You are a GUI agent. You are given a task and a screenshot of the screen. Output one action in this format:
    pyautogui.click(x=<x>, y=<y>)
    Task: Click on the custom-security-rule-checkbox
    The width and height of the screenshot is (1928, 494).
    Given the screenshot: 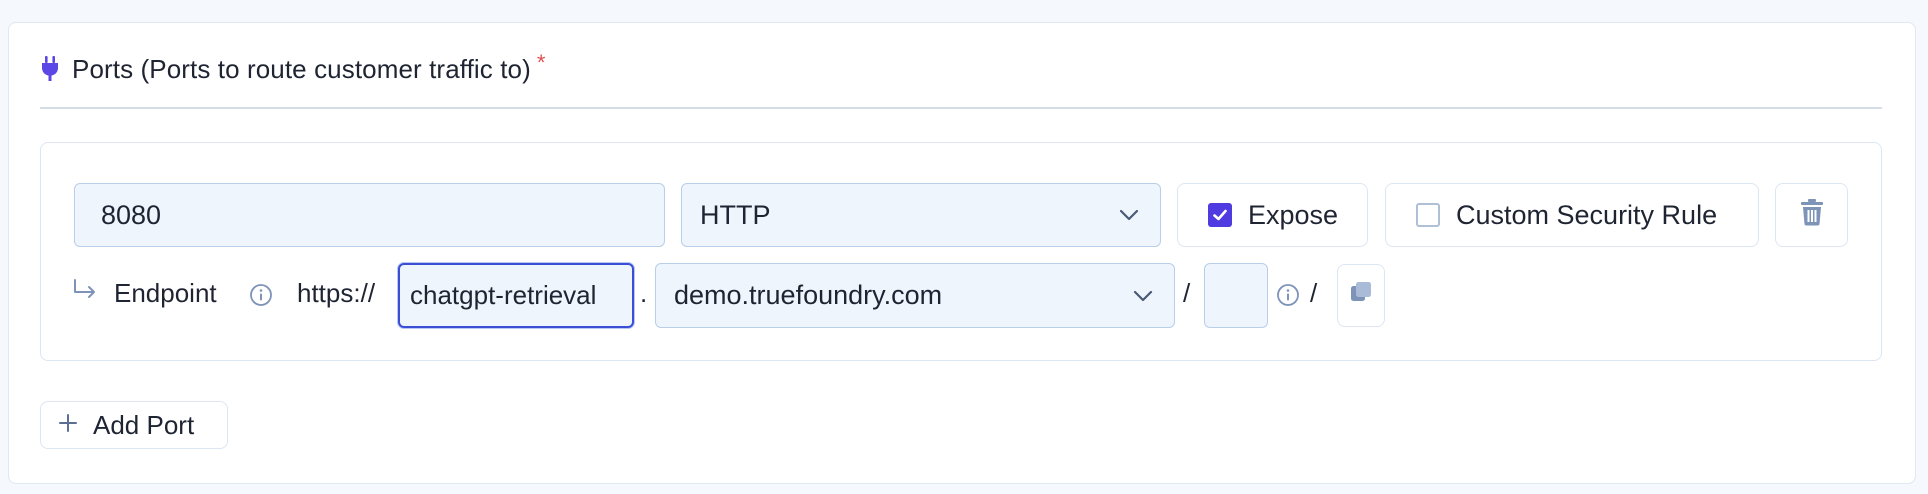 What is the action you would take?
    pyautogui.click(x=1428, y=215)
    